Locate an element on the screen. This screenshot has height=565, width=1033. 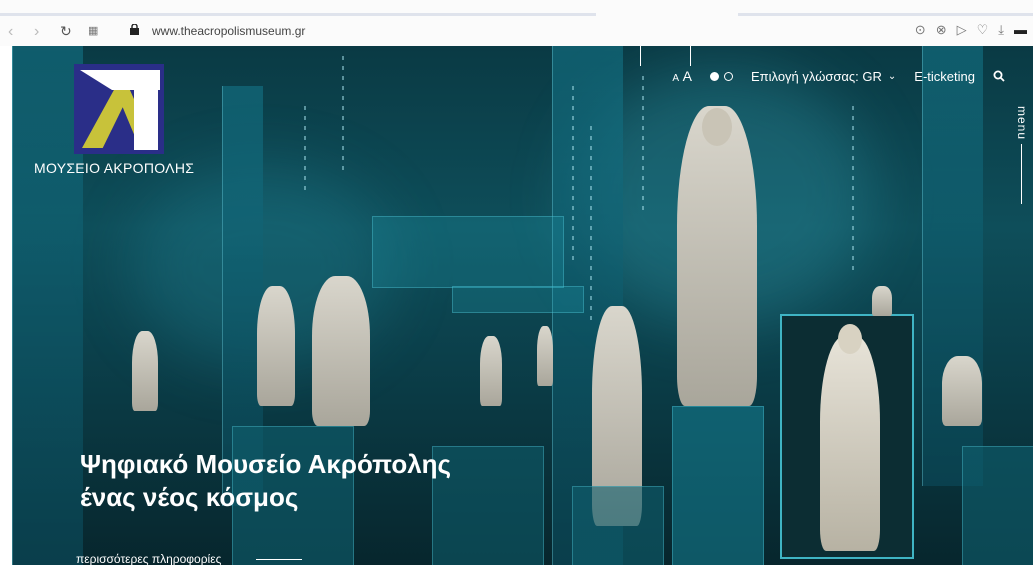
menu-divider is located at coordinates (1021, 174).